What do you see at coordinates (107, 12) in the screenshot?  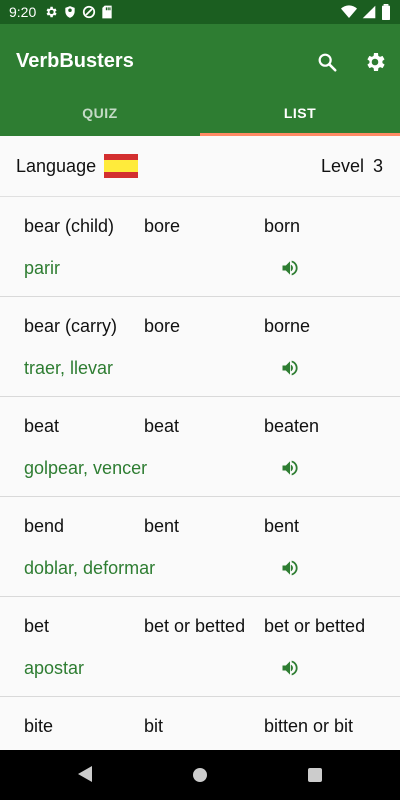 I see `sd-card-icon` at bounding box center [107, 12].